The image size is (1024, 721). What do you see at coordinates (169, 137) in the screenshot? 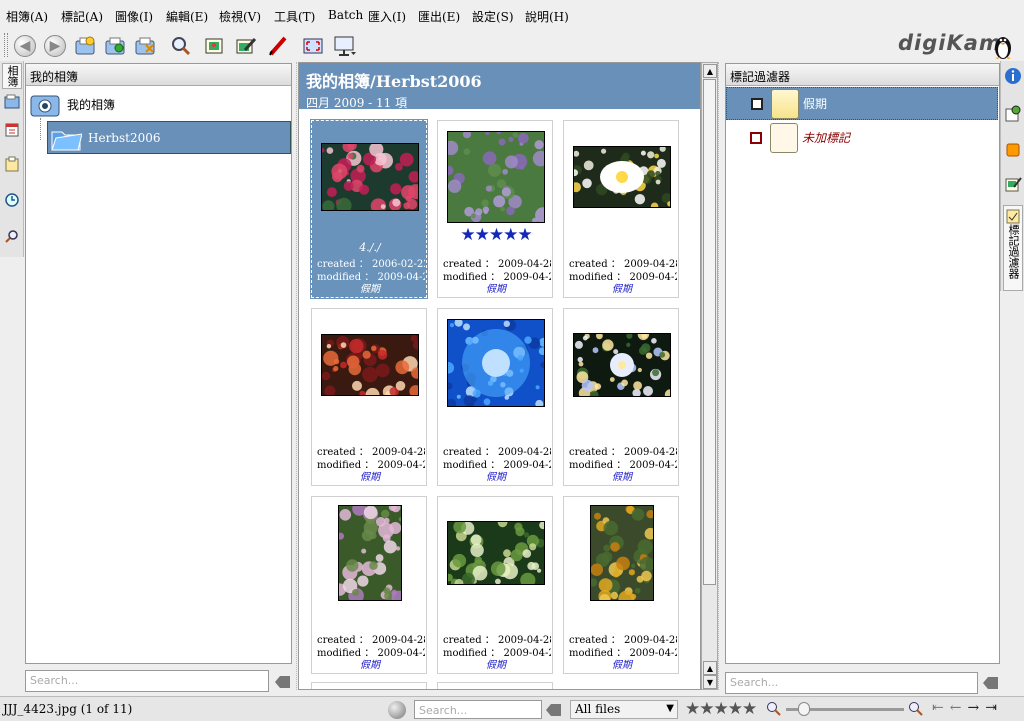
I see `album-item-herbst2006: Herbst2006` at bounding box center [169, 137].